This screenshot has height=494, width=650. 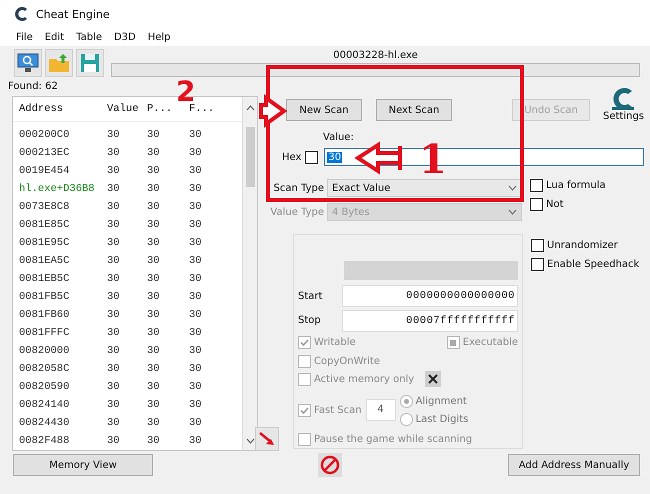 What do you see at coordinates (44, 207) in the screenshot?
I see `address-cell-text: 0073E8C8` at bounding box center [44, 207].